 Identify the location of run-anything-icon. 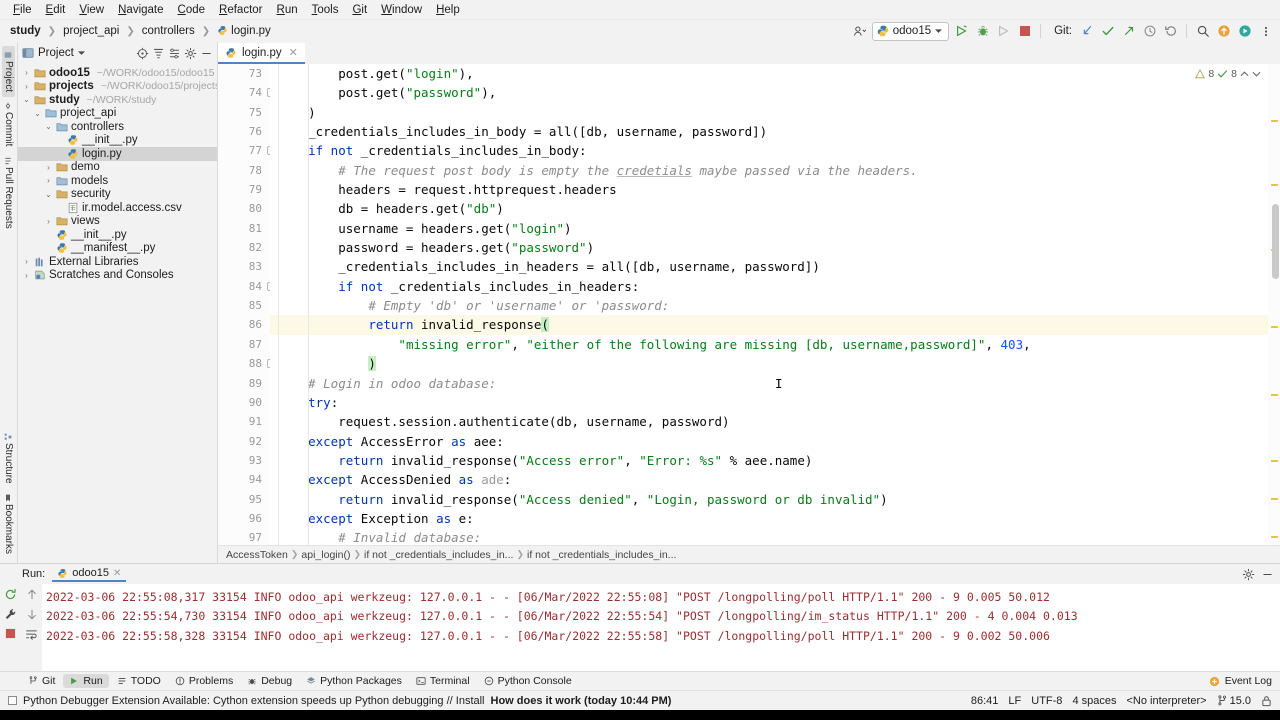
(1244, 31).